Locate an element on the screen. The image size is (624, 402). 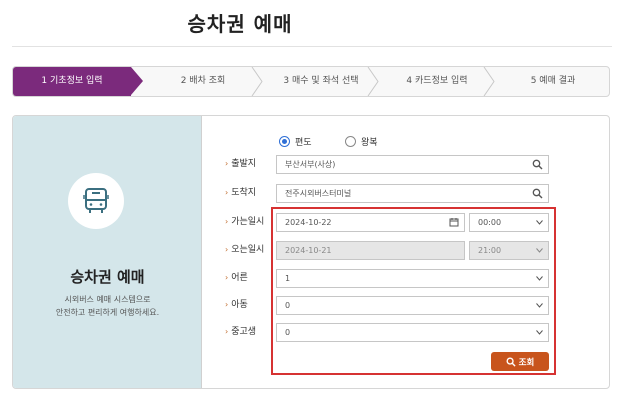
arrival-label-text: 도착지 is located at coordinates (244, 193).